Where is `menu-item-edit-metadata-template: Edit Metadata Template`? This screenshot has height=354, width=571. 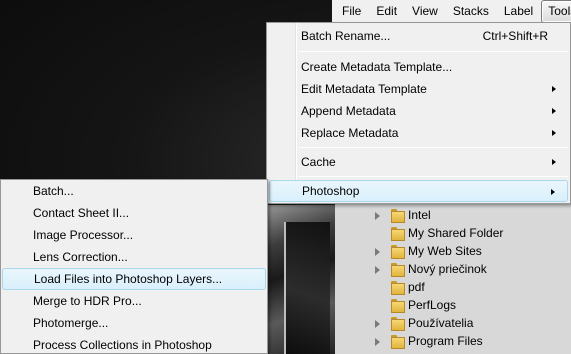
menu-item-edit-metadata-template: Edit Metadata Template is located at coordinates (418, 89).